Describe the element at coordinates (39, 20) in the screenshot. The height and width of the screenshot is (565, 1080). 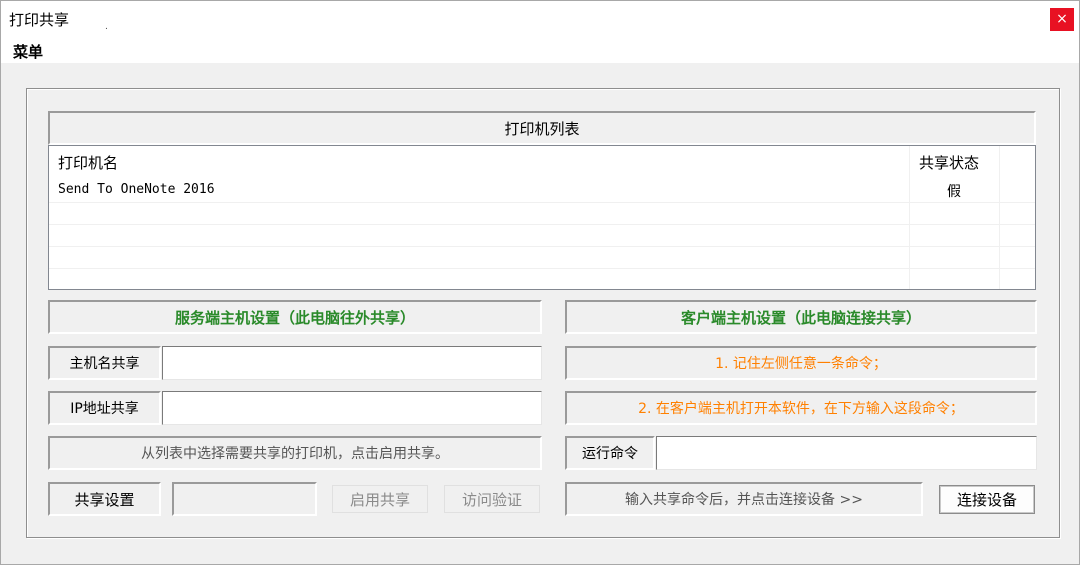
I see `window-title: 打印共享` at that location.